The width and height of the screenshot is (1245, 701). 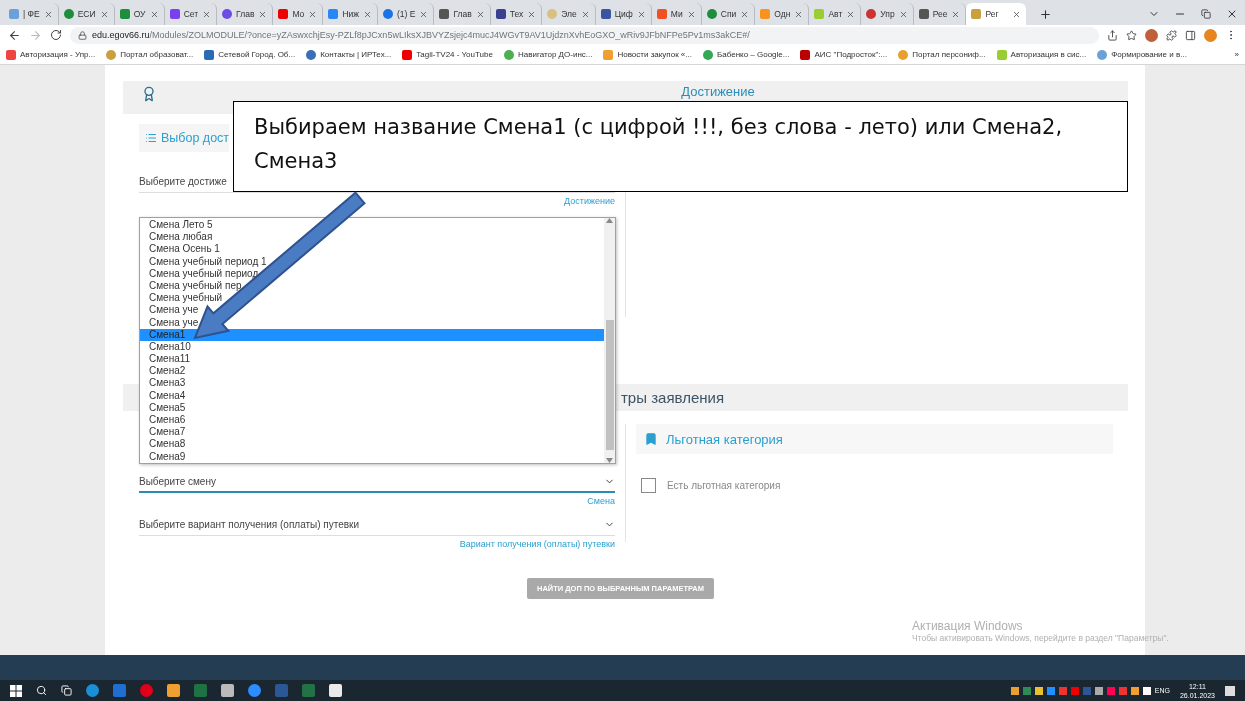 I want to click on panel-header: Льготная категория, so click(x=874, y=439).